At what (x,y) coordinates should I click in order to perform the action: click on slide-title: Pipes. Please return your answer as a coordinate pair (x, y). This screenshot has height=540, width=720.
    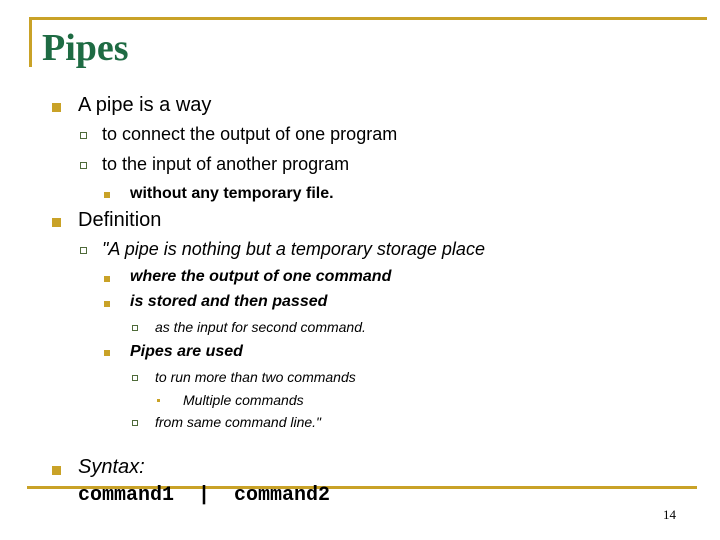
    Looking at the image, I should click on (85, 48).